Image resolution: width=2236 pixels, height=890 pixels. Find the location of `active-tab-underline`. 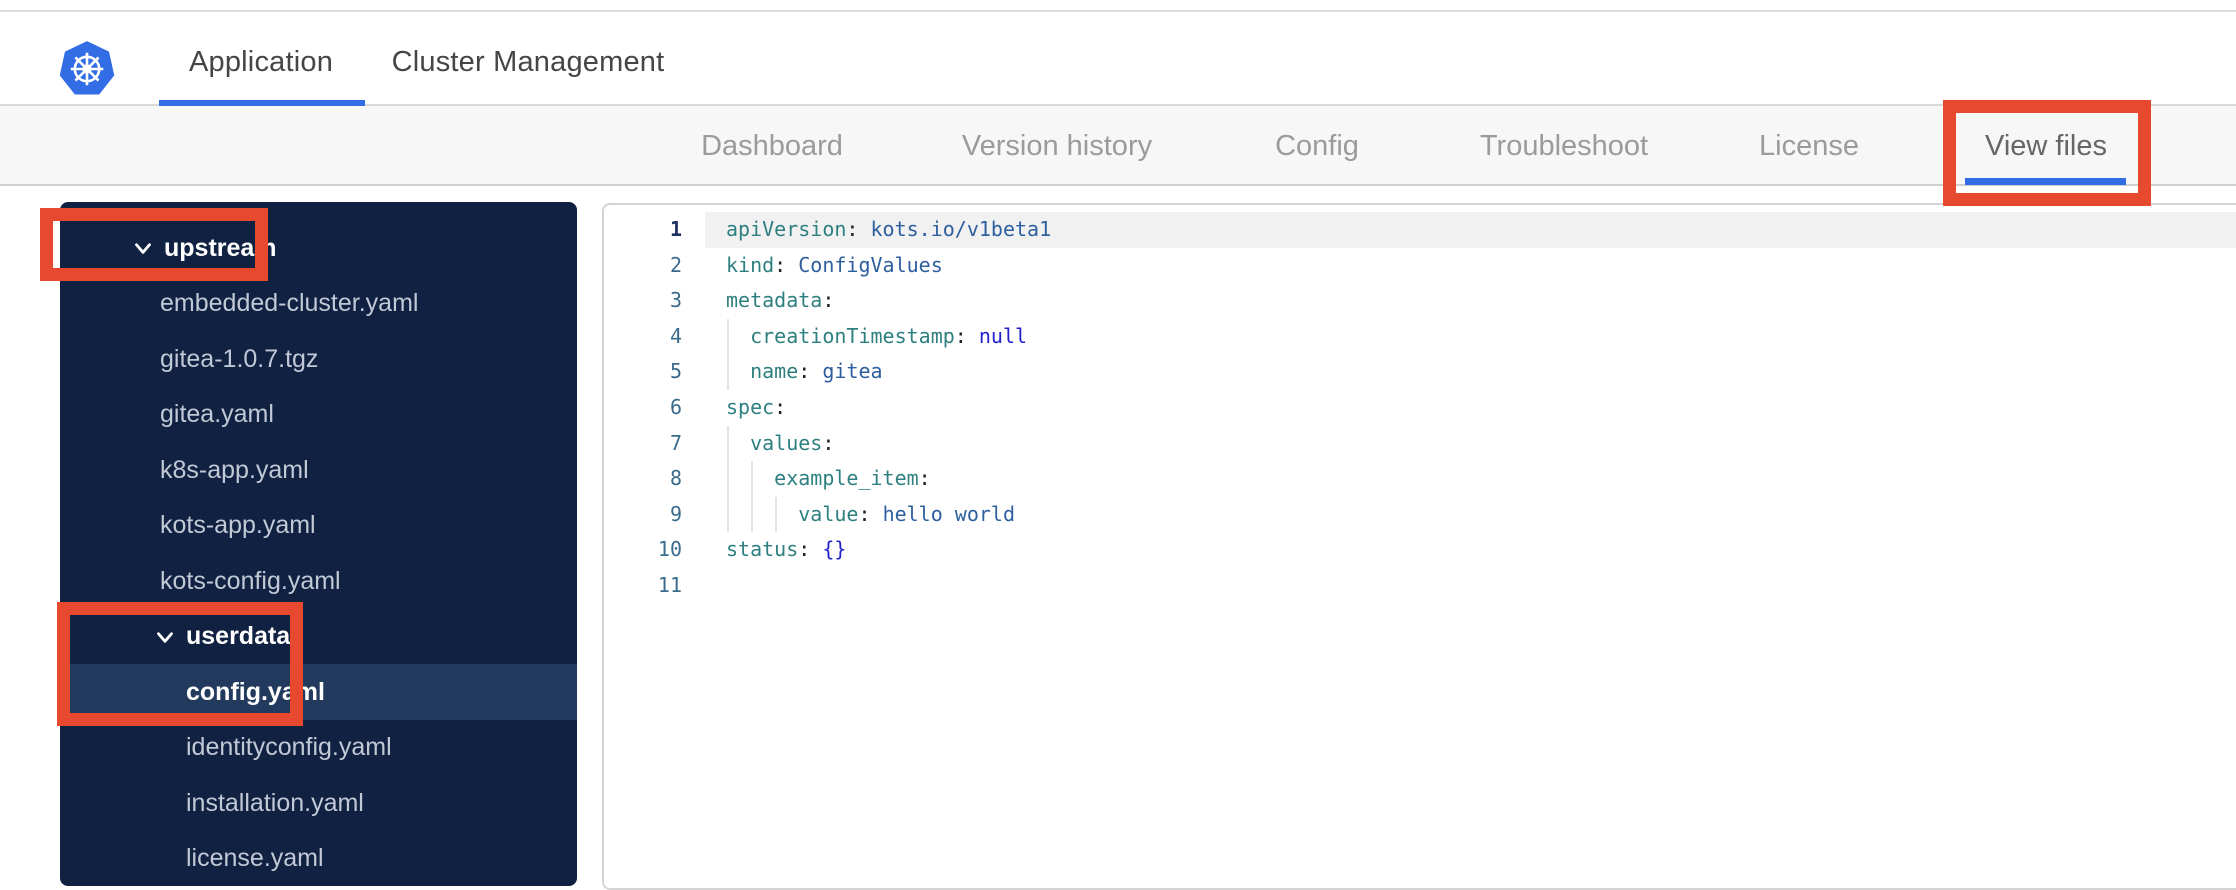

active-tab-underline is located at coordinates (262, 103).